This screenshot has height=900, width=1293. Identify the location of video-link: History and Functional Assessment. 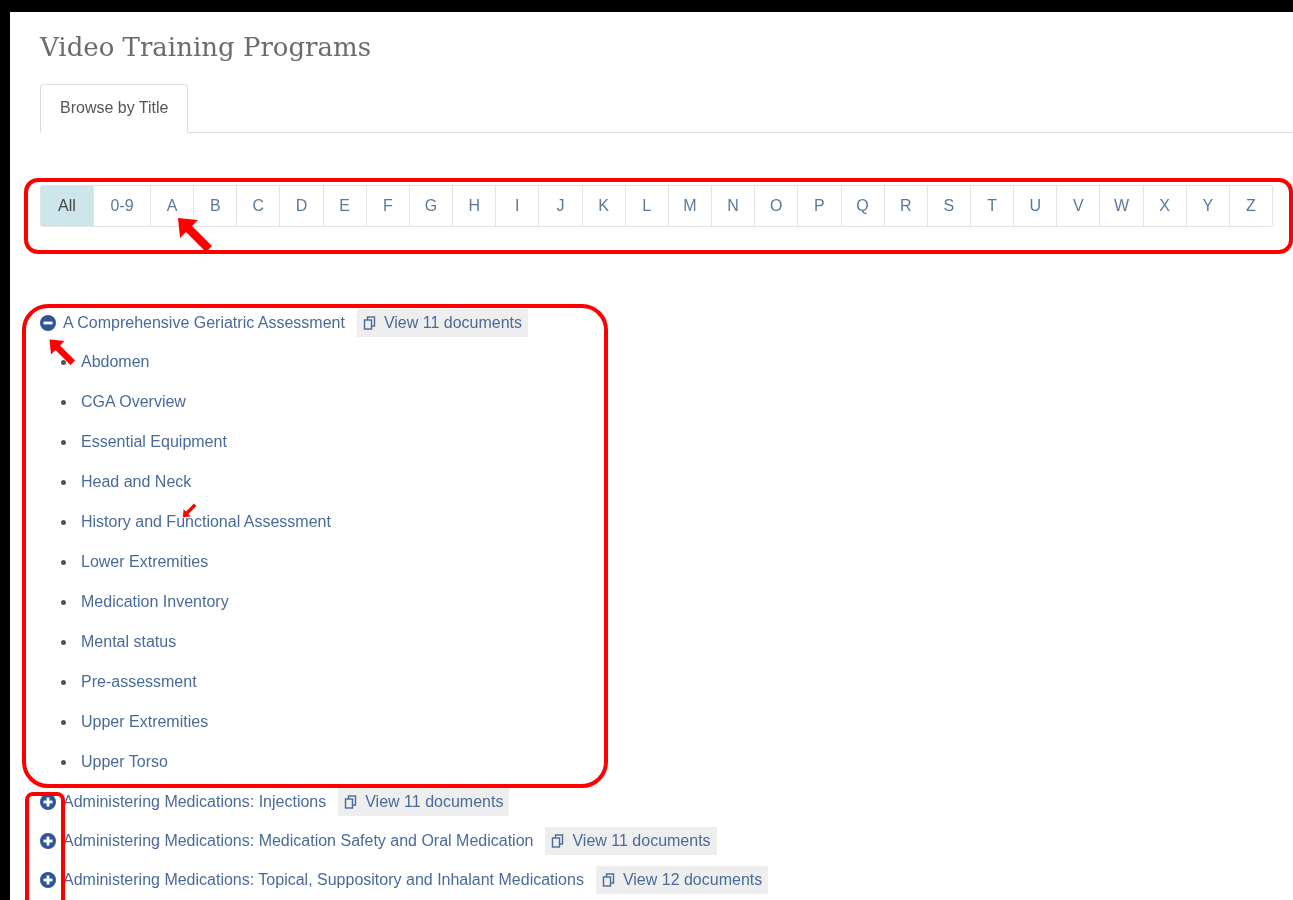
(206, 522).